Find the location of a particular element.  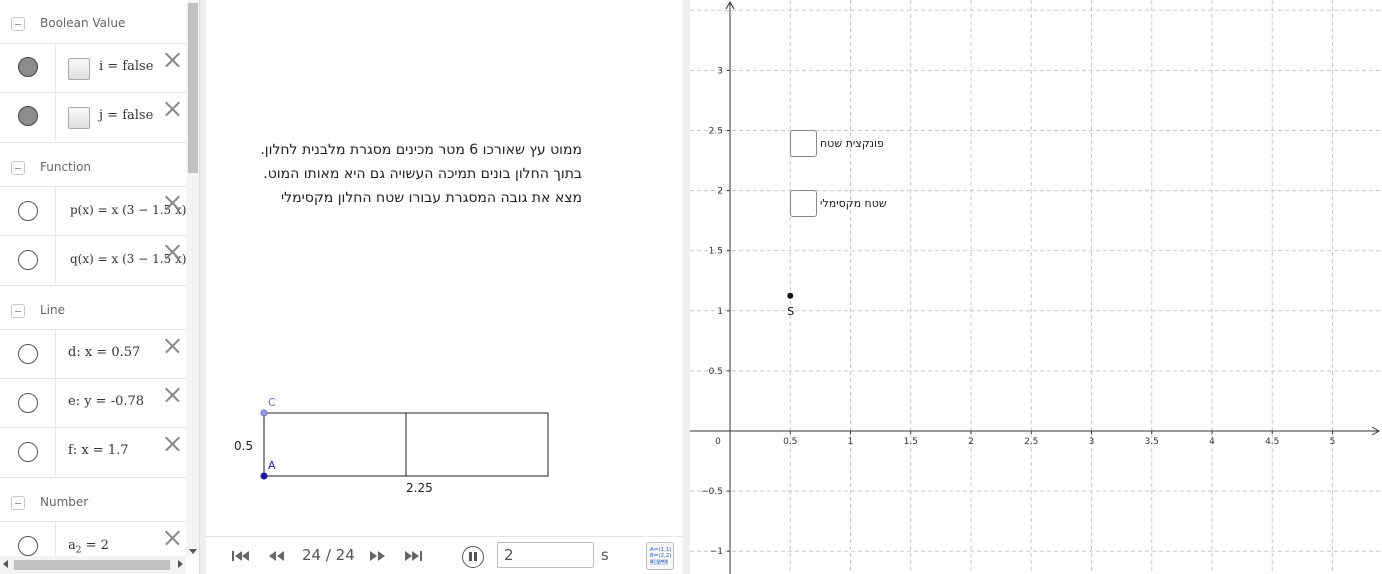

horizontal-scrollbar is located at coordinates (93, 565).